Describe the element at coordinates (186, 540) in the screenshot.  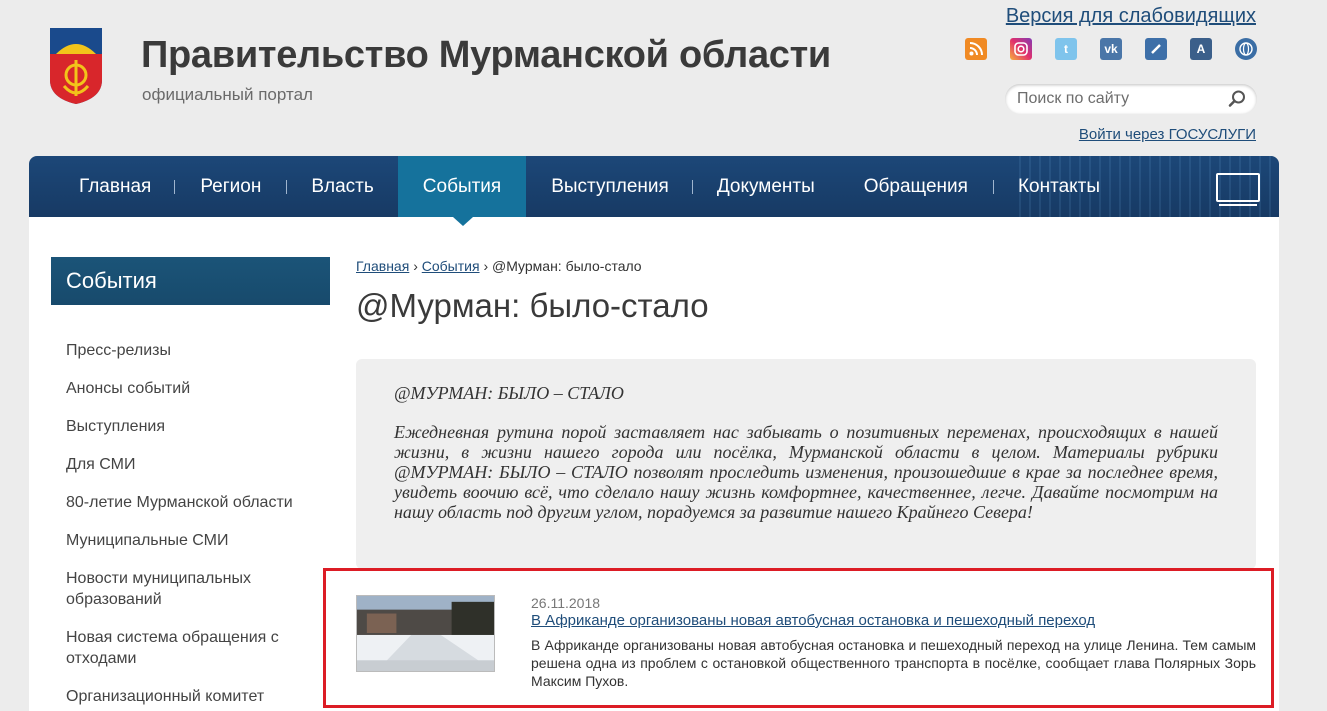
I see `sidebar-item-municipal-media: Муниципальные СМИ` at that location.